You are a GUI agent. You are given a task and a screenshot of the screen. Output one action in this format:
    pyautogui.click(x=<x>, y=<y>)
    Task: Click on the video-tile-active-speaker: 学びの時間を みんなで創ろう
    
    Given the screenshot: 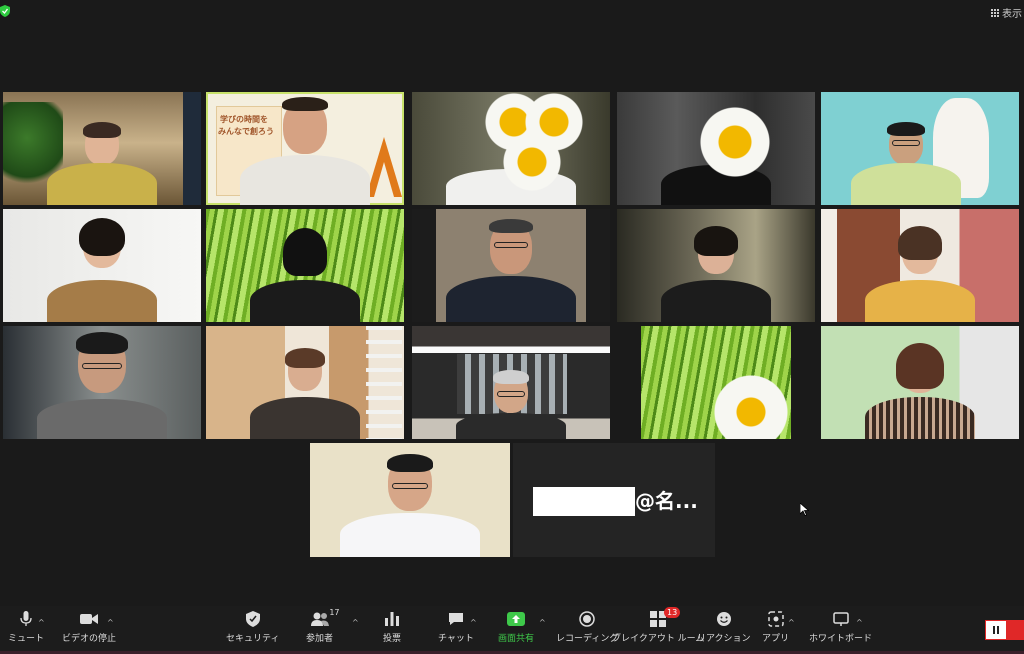 What is the action you would take?
    pyautogui.click(x=305, y=148)
    